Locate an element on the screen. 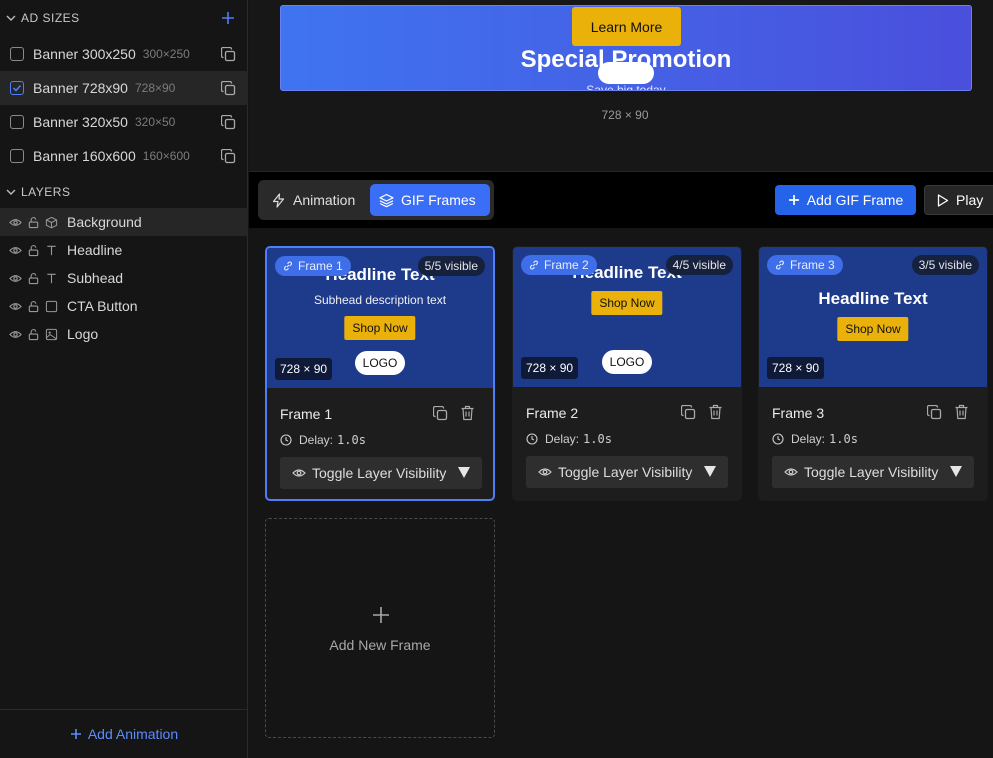 This screenshot has width=993, height=758. link-icon is located at coordinates (288, 266).